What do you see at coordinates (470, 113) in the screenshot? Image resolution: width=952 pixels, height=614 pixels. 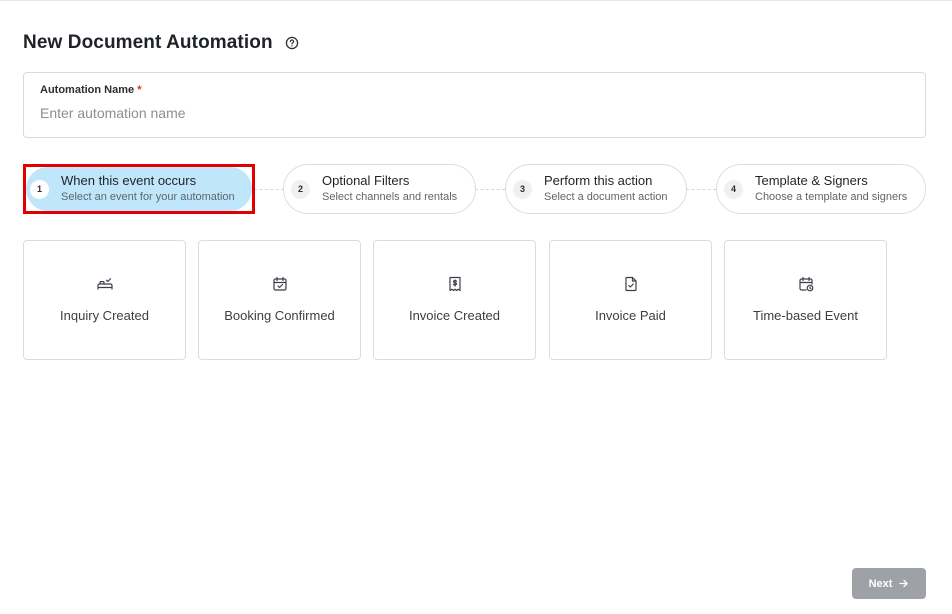 I see `automation-name-input` at bounding box center [470, 113].